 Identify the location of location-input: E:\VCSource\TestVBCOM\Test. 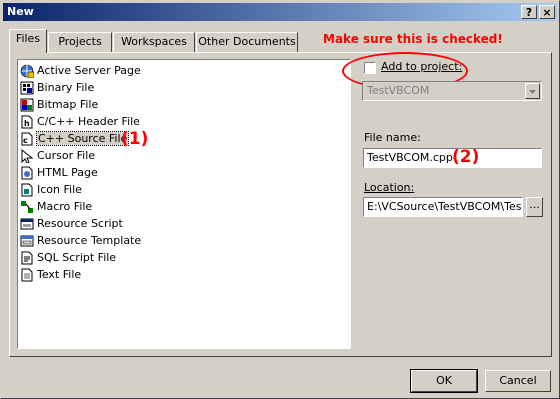
(443, 207).